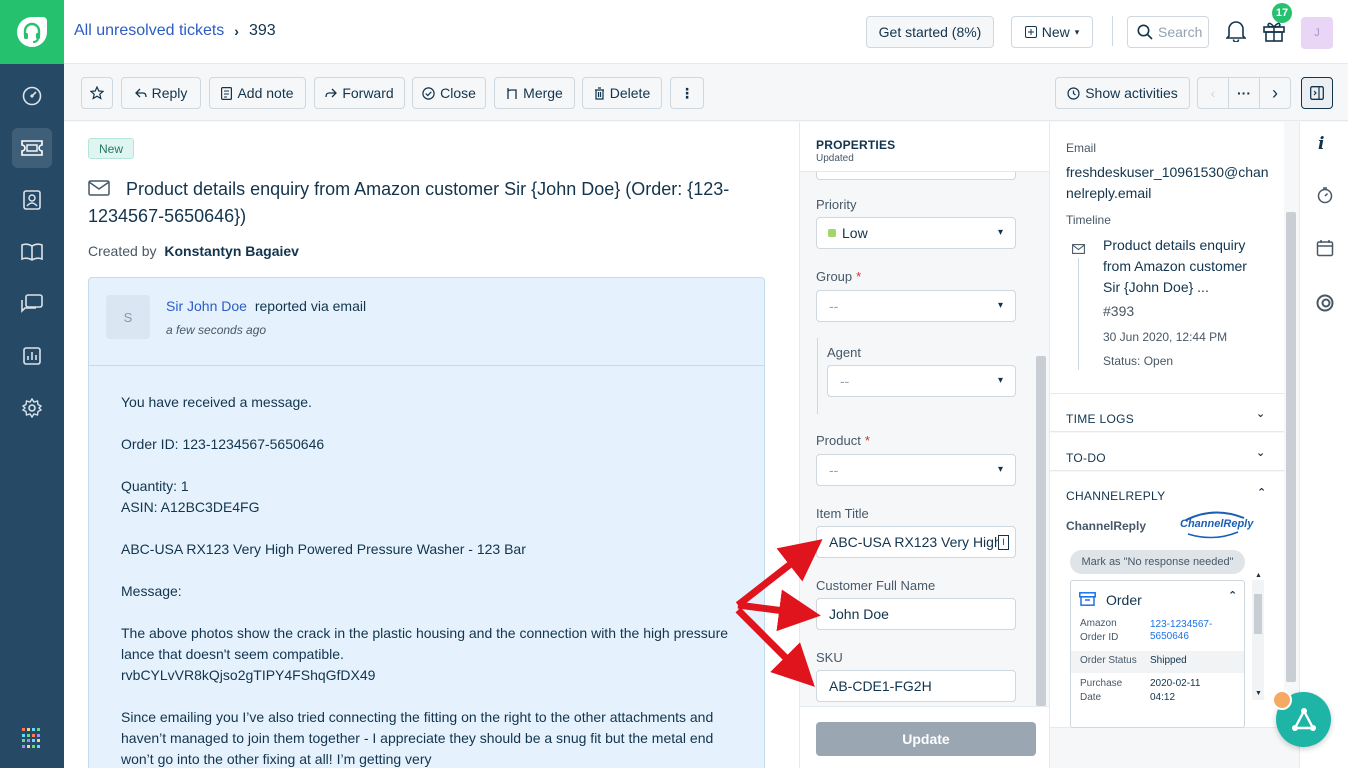 The image size is (1348, 768). I want to click on get-started-button: Get started (8%), so click(930, 32).